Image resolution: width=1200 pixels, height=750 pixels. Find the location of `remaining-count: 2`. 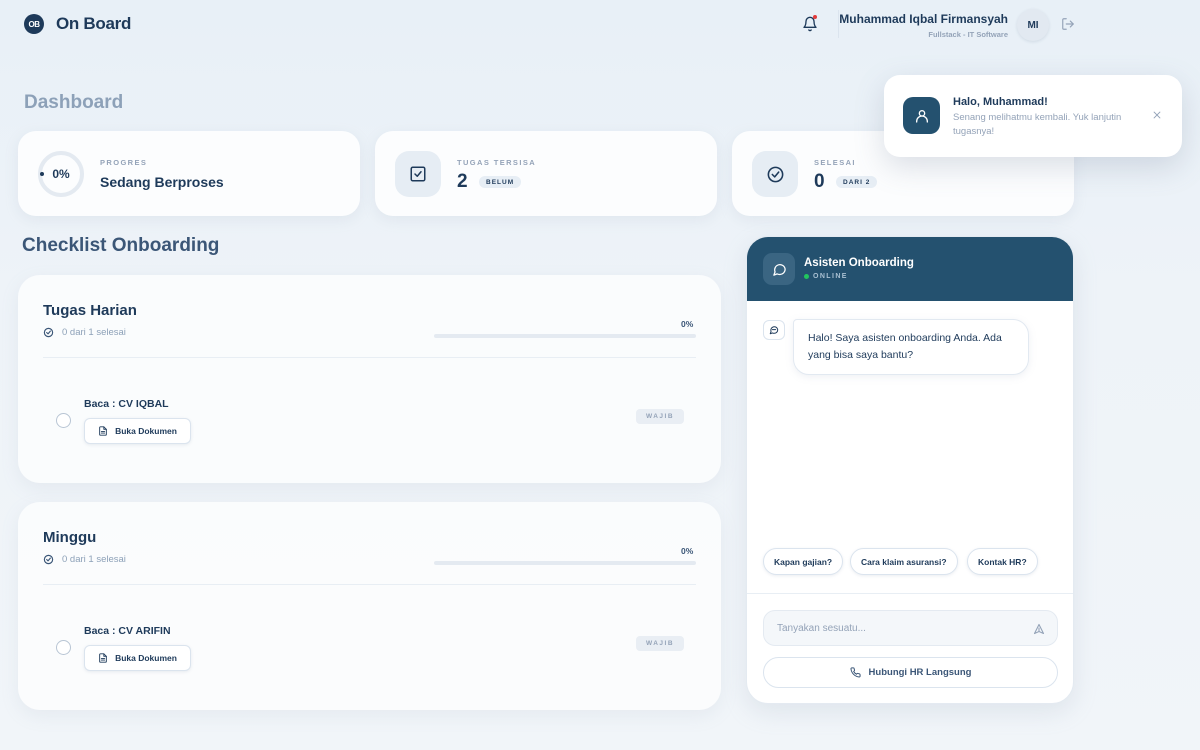

remaining-count: 2 is located at coordinates (462, 181).